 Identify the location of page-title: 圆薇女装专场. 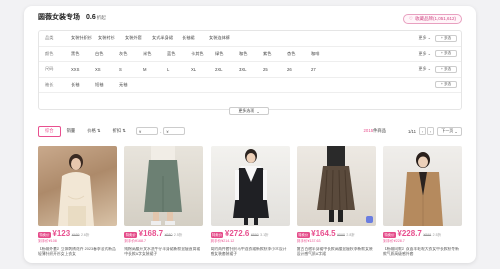
(59, 17).